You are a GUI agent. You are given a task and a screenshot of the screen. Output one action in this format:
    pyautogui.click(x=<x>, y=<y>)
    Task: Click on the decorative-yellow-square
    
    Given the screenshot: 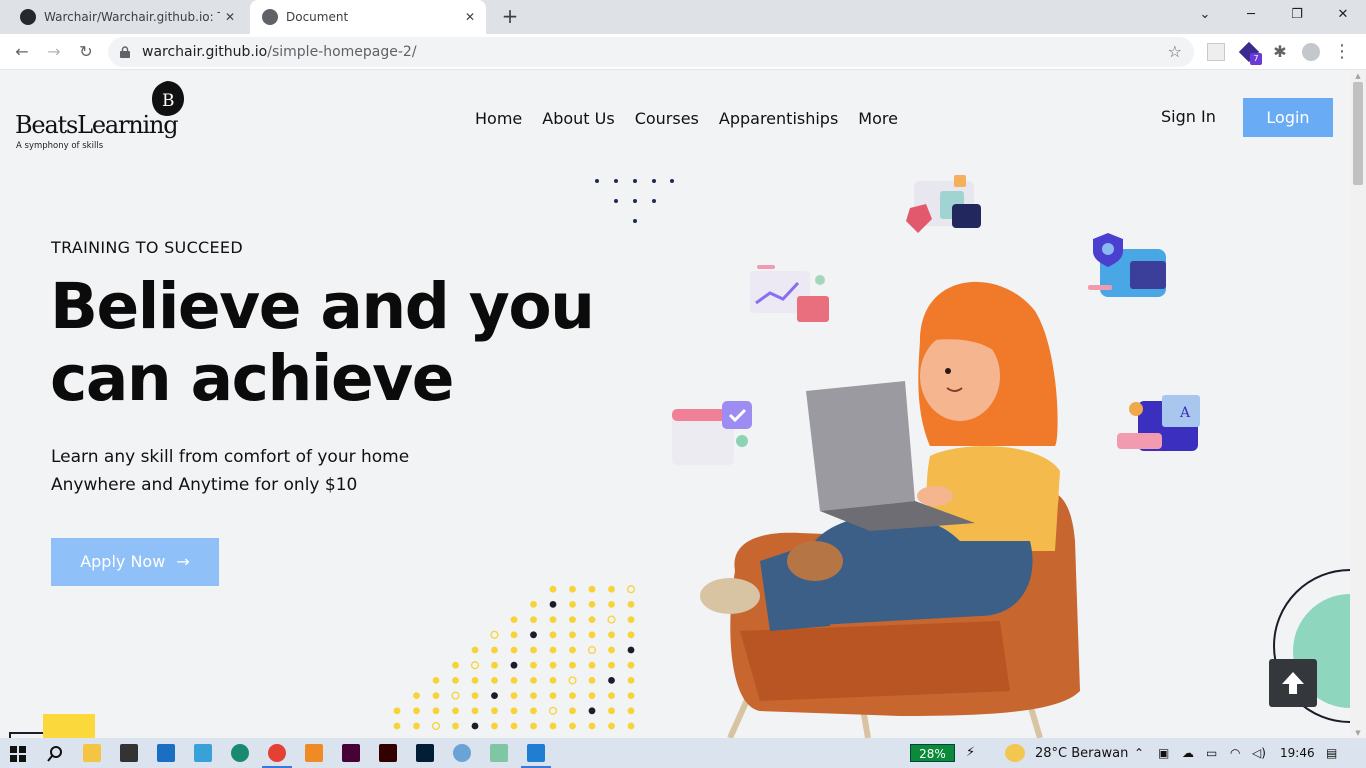 What is the action you would take?
    pyautogui.click(x=69, y=726)
    